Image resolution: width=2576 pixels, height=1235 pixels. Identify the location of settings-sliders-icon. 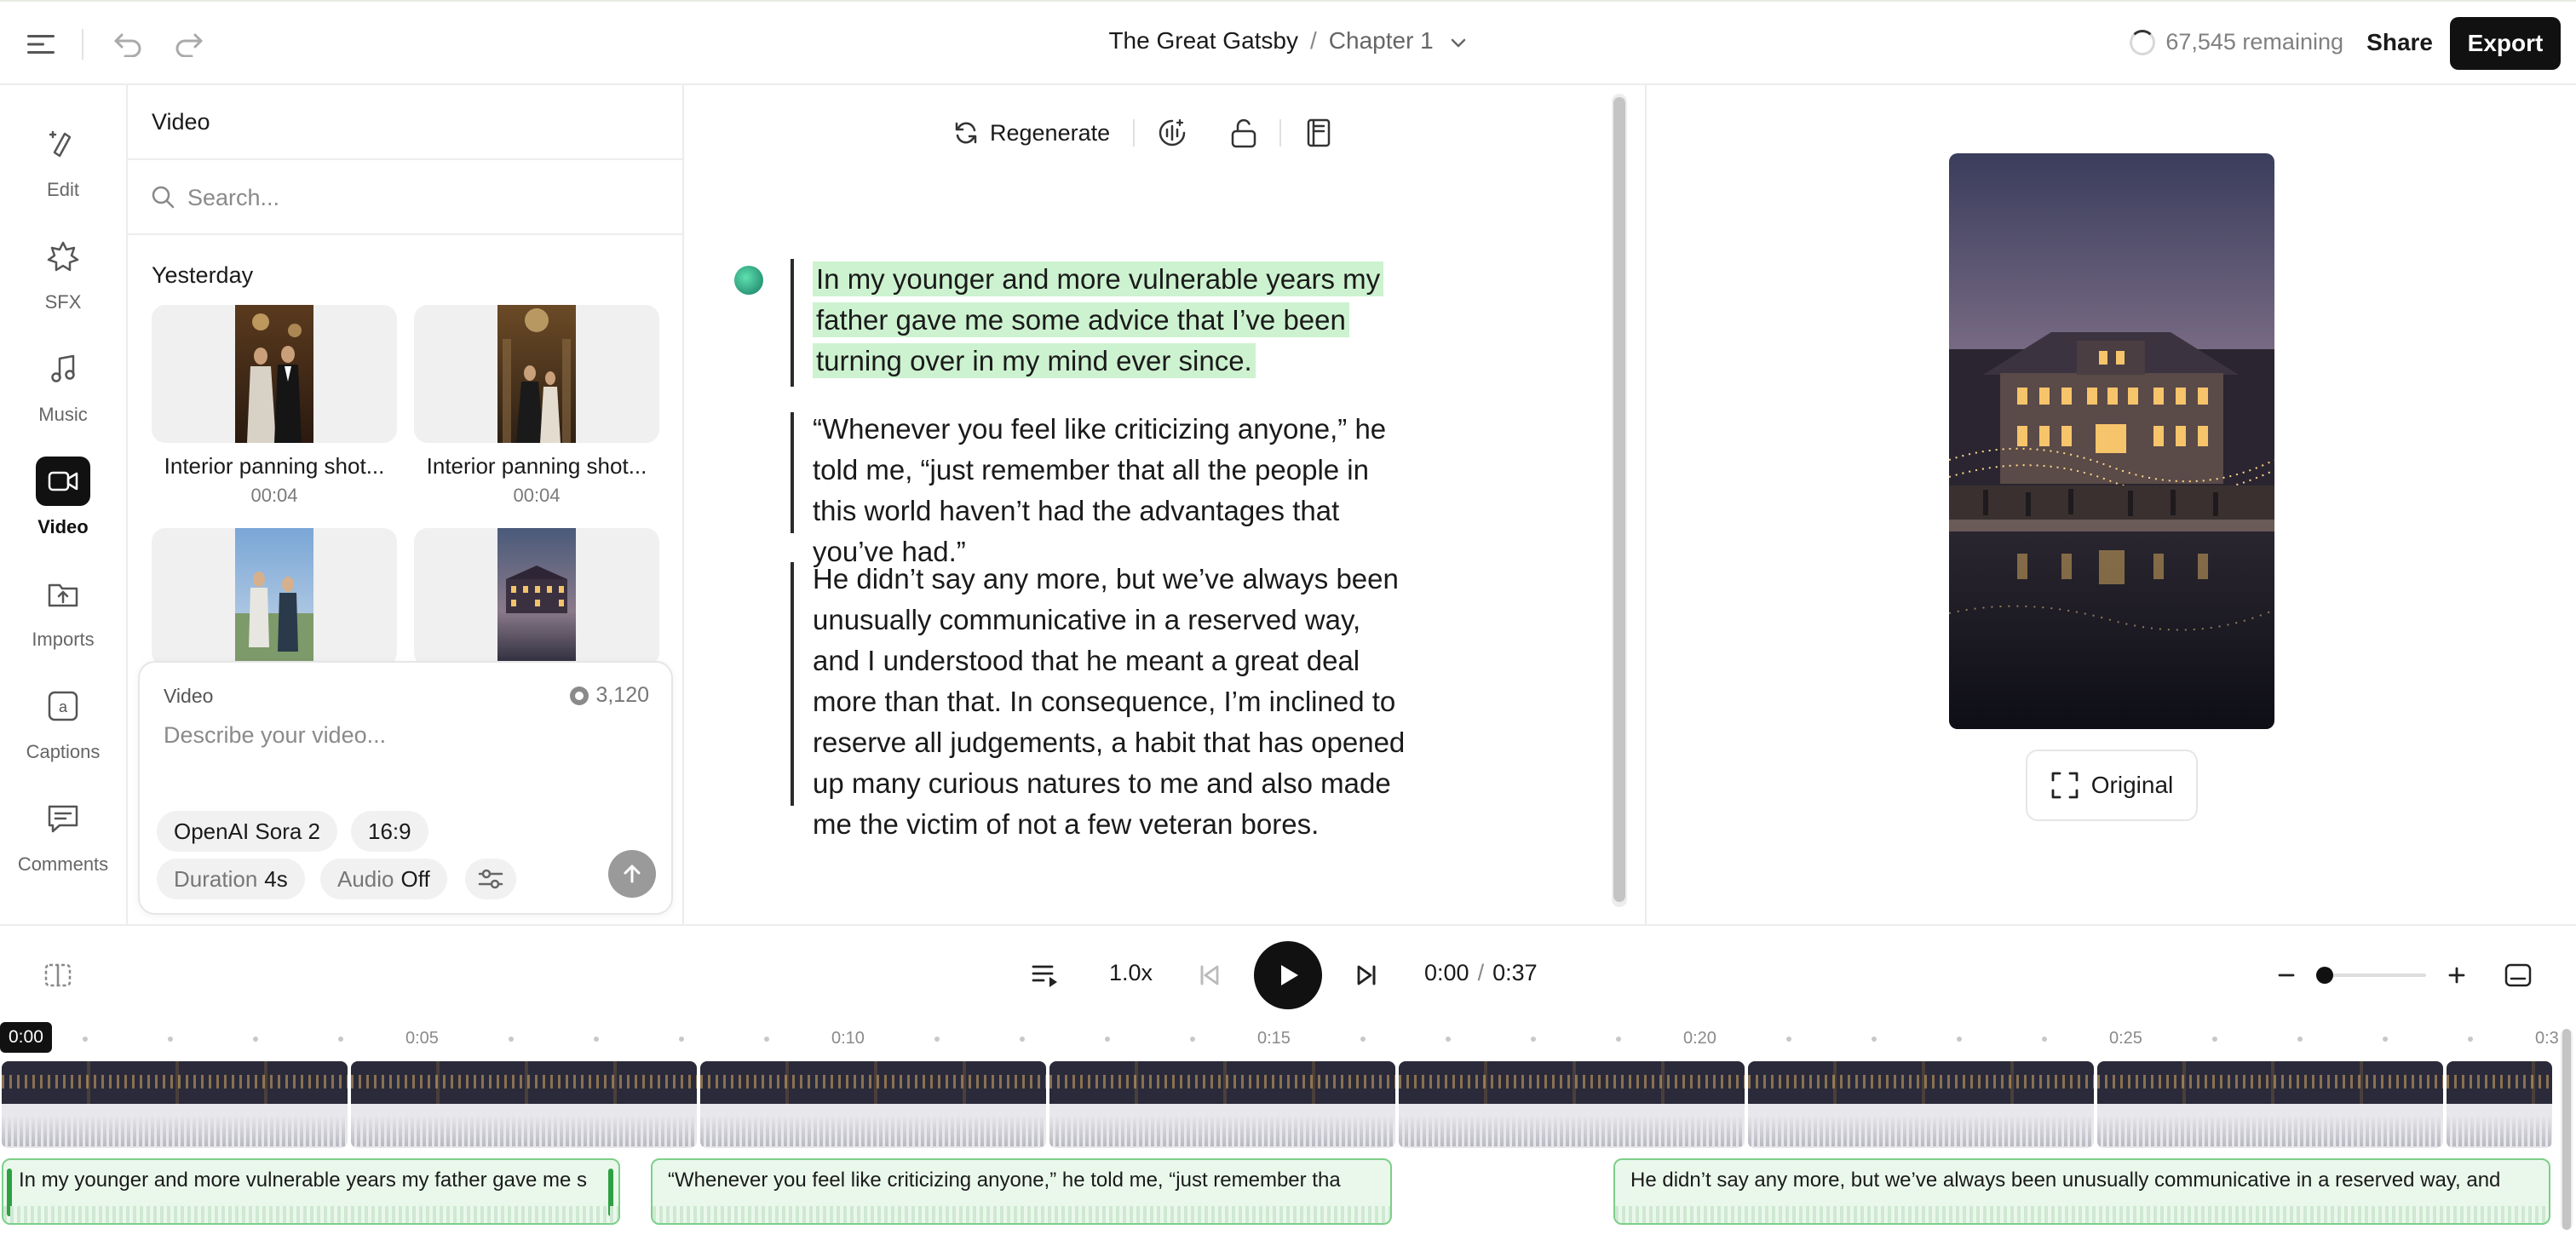
(491, 879).